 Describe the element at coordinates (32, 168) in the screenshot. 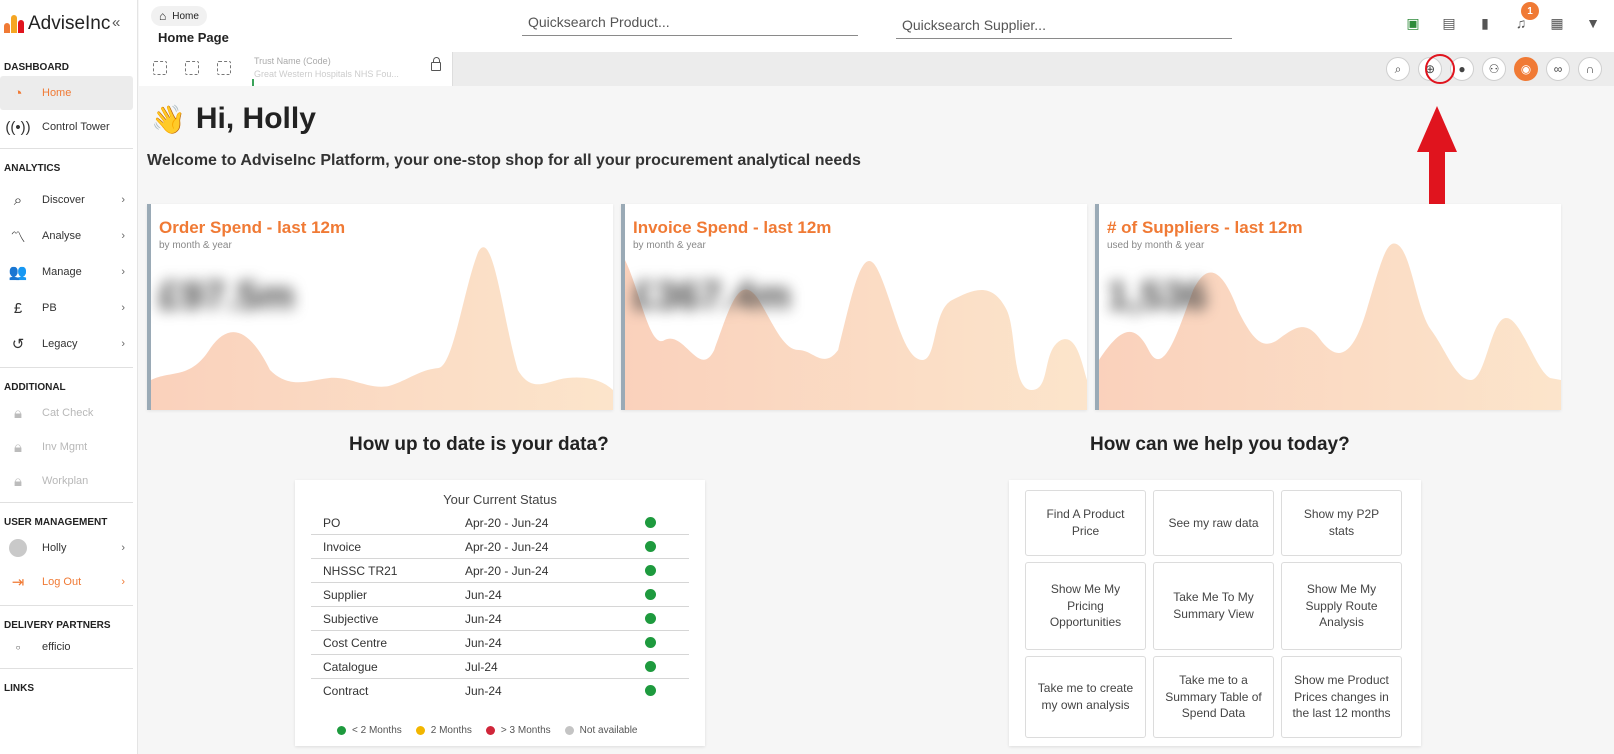

I see `section-analytics: ANALYTICS` at that location.